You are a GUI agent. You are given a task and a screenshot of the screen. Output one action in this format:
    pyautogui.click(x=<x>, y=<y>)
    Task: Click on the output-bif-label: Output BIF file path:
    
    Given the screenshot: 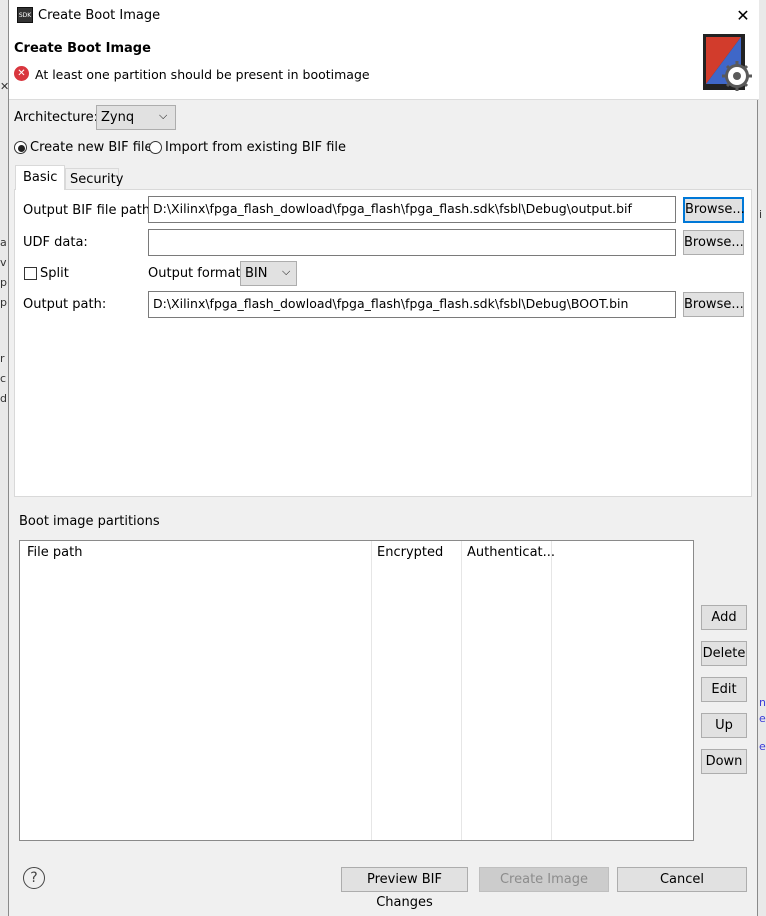 What is the action you would take?
    pyautogui.click(x=89, y=210)
    